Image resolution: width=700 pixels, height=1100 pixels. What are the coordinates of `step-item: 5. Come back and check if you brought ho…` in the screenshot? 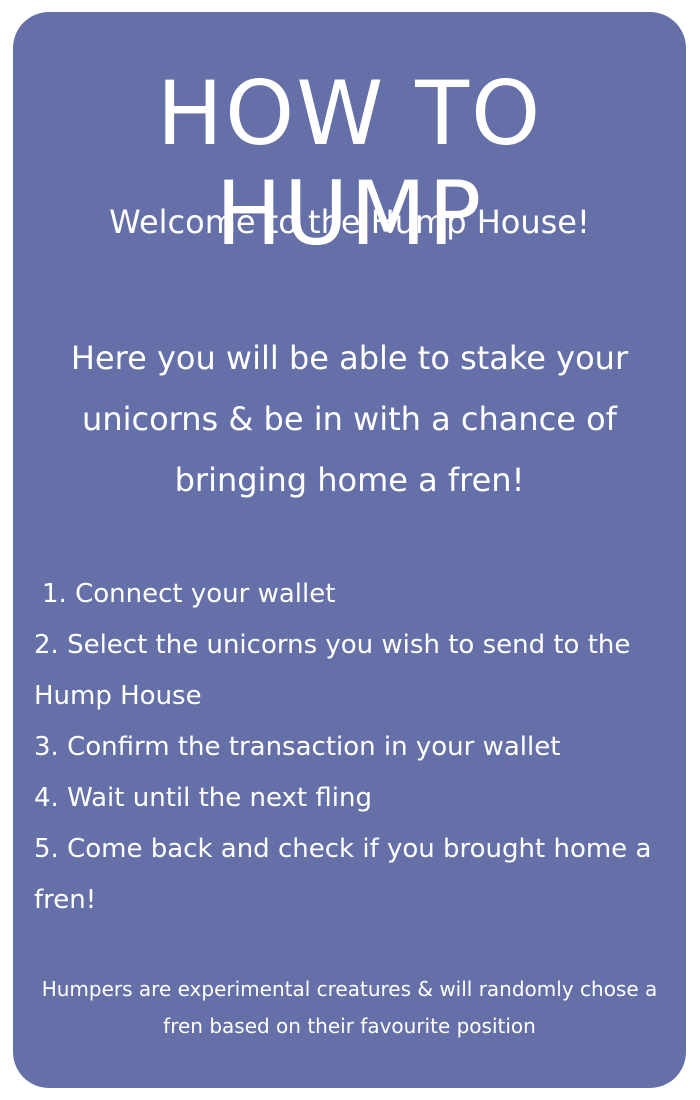 It's located at (343, 874).